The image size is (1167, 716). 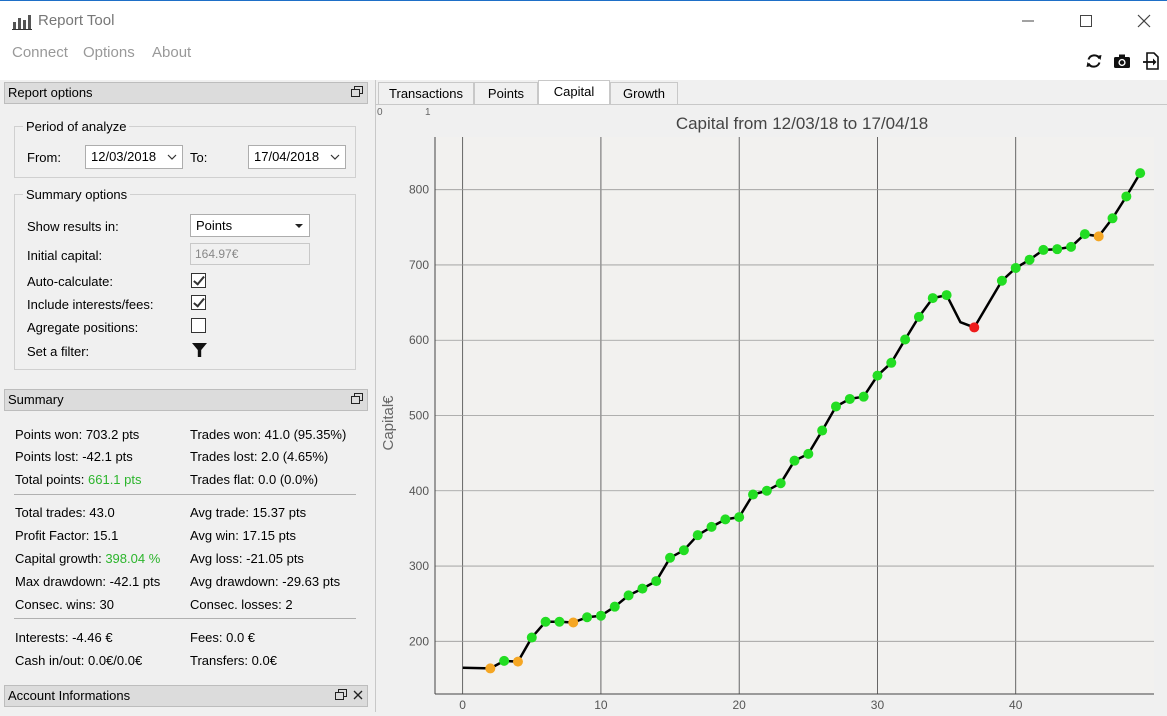 What do you see at coordinates (64, 604) in the screenshot?
I see `consec-wins: Consec. wins: 30` at bounding box center [64, 604].